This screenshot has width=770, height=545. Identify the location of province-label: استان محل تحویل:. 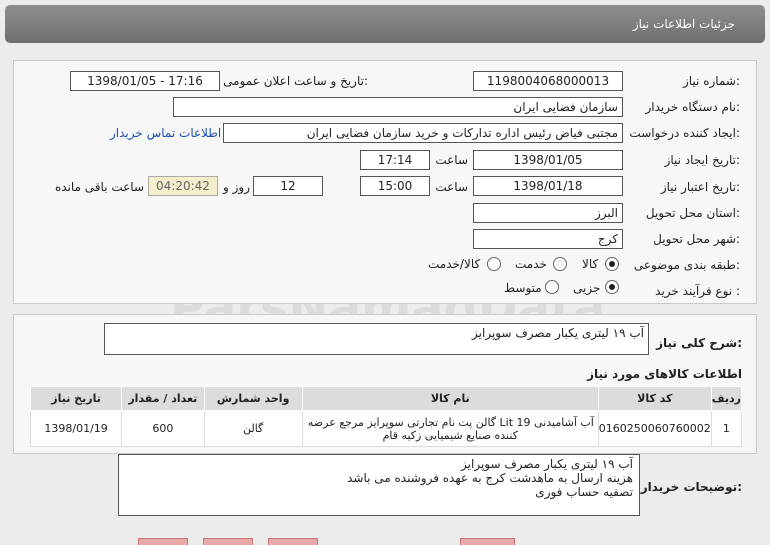
(692, 213).